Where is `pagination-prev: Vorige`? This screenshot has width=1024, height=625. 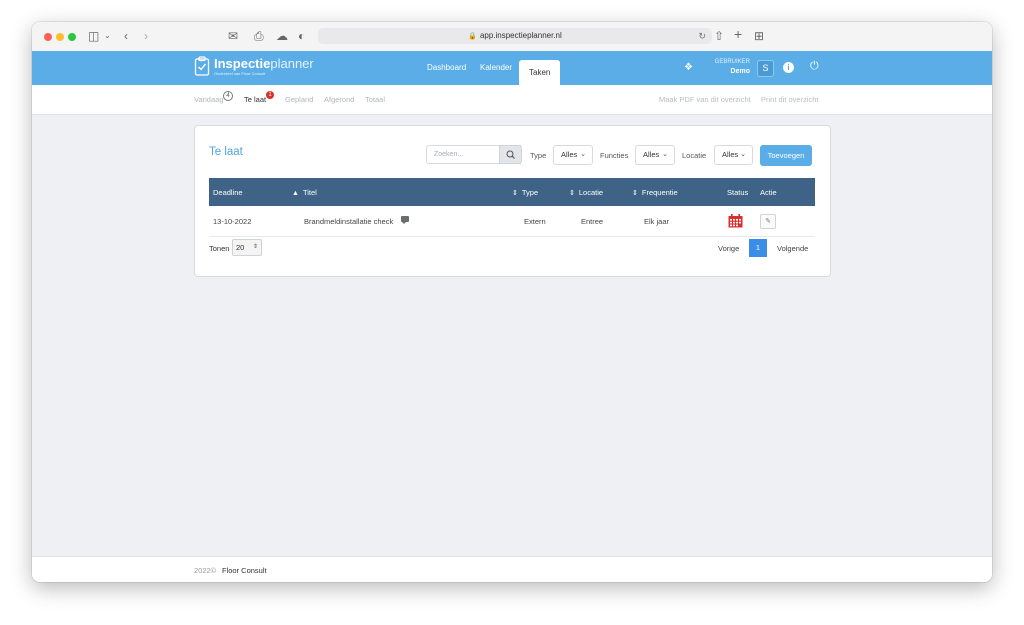
pagination-prev: Vorige is located at coordinates (728, 248).